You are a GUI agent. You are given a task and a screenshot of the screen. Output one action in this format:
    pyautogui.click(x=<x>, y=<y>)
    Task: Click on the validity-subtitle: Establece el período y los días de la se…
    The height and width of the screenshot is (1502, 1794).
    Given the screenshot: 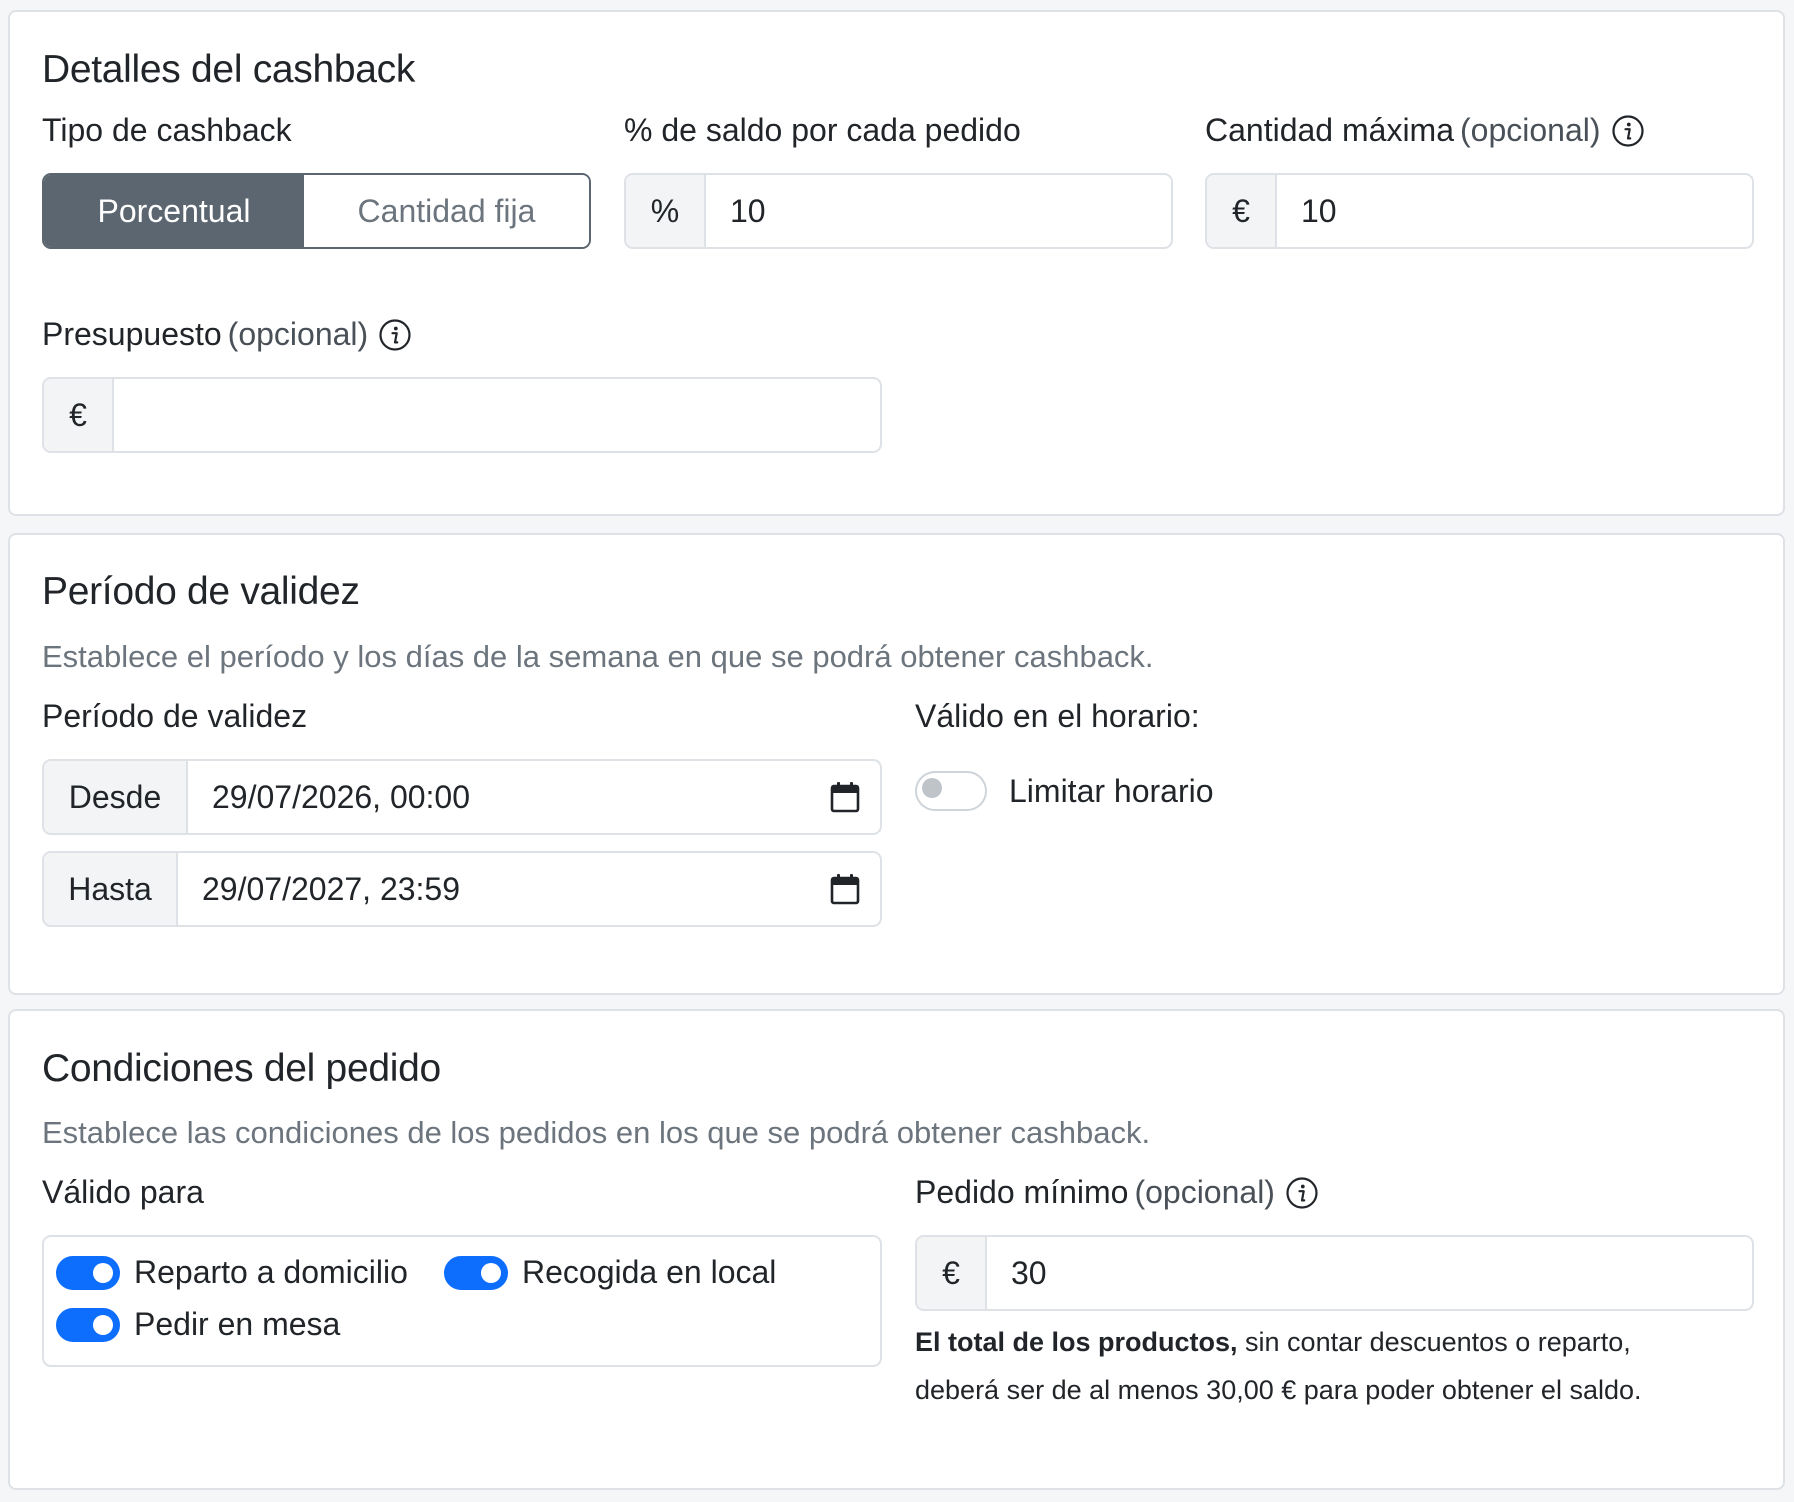 What is the action you would take?
    pyautogui.click(x=598, y=656)
    